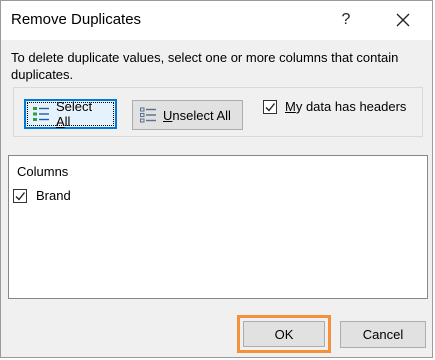 Image resolution: width=435 pixels, height=360 pixels. What do you see at coordinates (148, 115) in the screenshot?
I see `unselect-all-list-icon` at bounding box center [148, 115].